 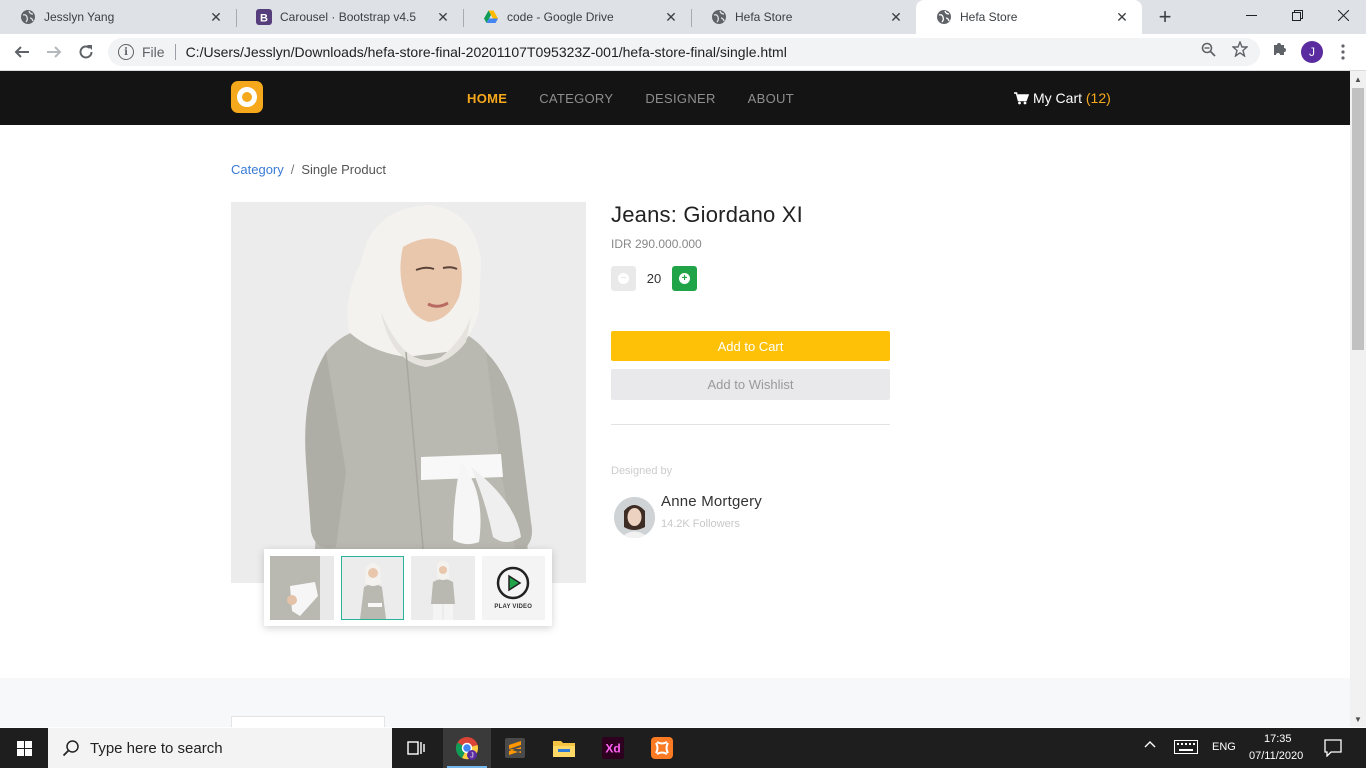 I want to click on task-view-icon, so click(x=416, y=748).